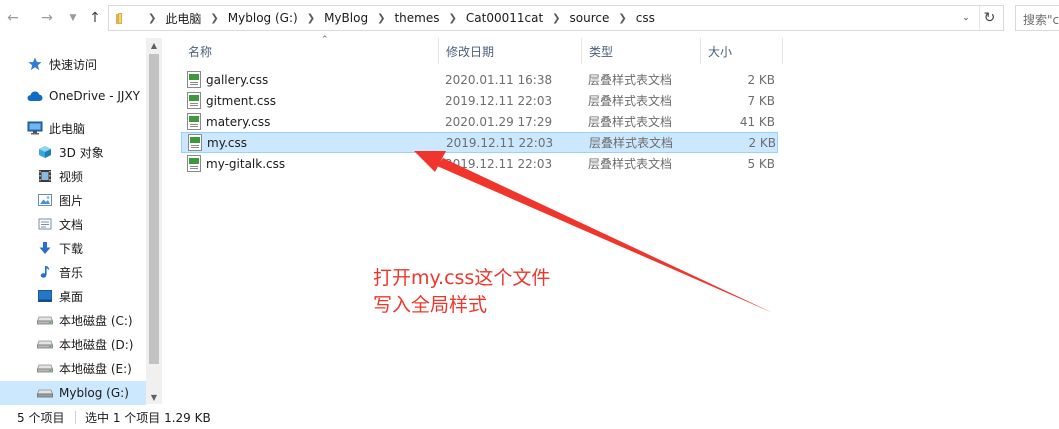 The image size is (1059, 429). What do you see at coordinates (73, 248) in the screenshot?
I see `sidebar-item-downloads: 下载` at bounding box center [73, 248].